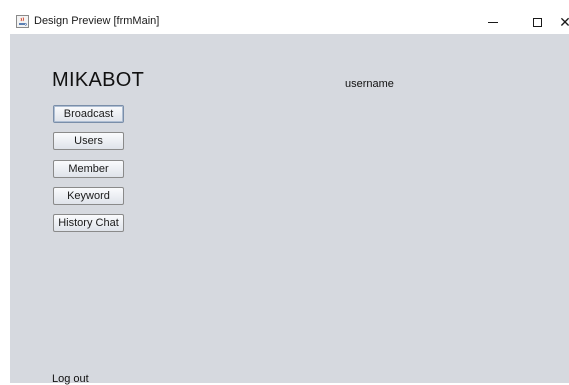  I want to click on minimize-icon, so click(493, 22).